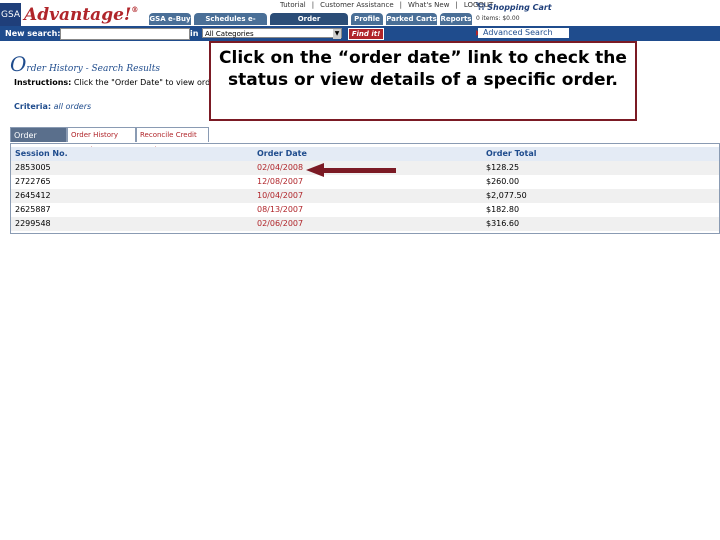 This screenshot has height=540, width=720. Describe the element at coordinates (523, 33) in the screenshot. I see `advanced-search-link: Advanced Search` at that location.